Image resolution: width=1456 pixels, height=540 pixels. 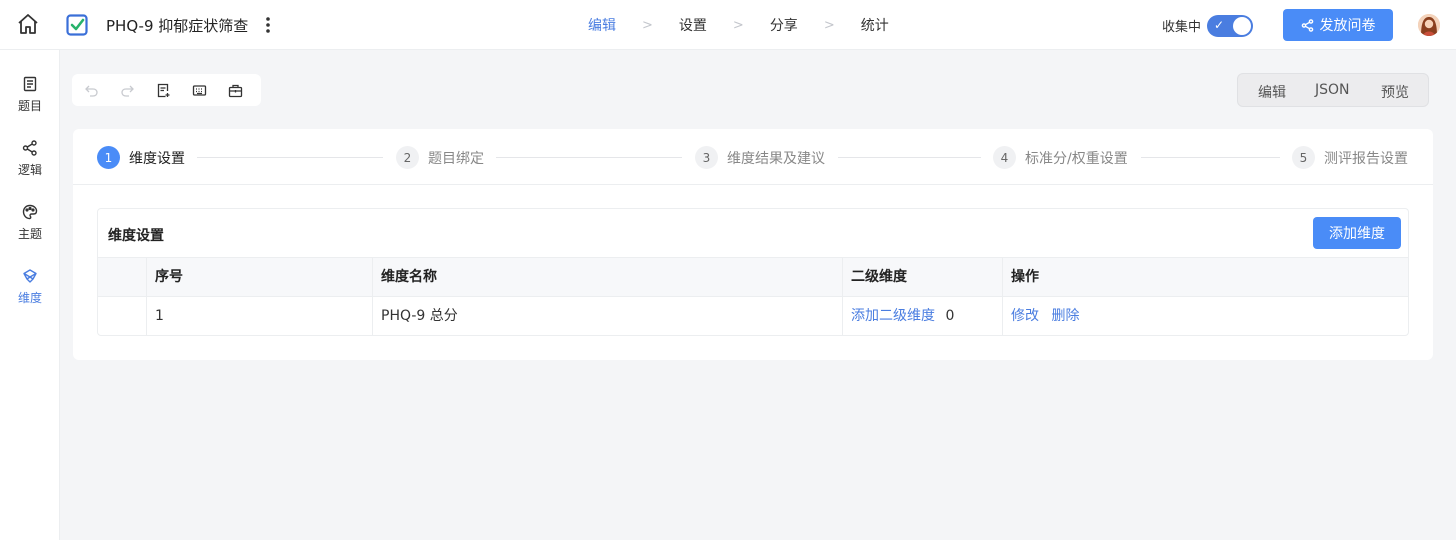 I want to click on sidebar-item-label: 逻辑, so click(x=29, y=170).